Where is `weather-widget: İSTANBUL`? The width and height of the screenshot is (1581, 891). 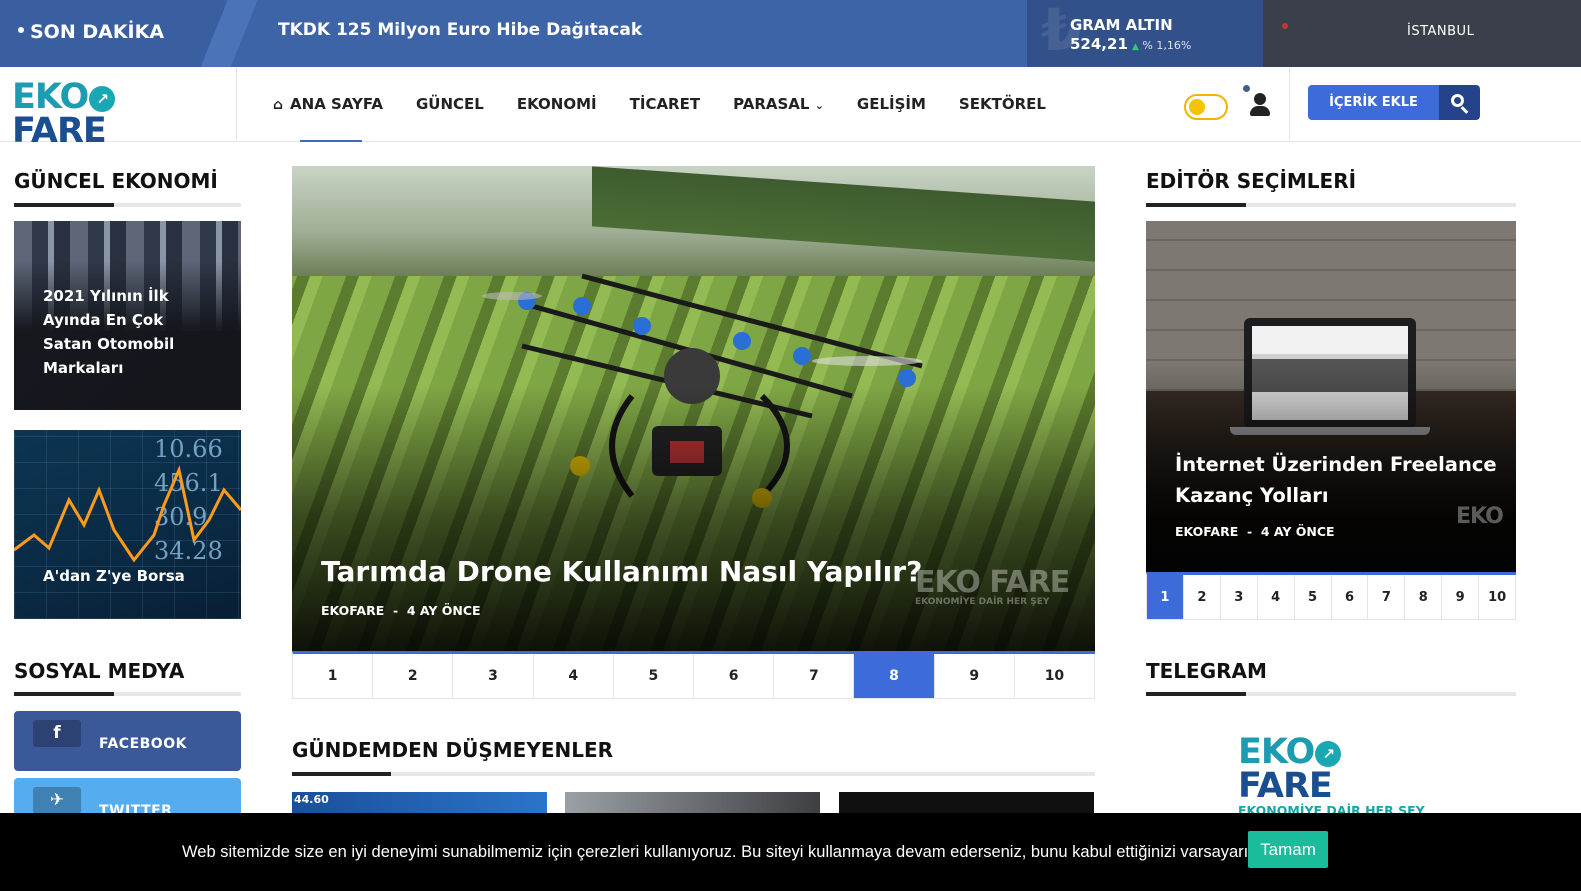 weather-widget: İSTANBUL is located at coordinates (1422, 33).